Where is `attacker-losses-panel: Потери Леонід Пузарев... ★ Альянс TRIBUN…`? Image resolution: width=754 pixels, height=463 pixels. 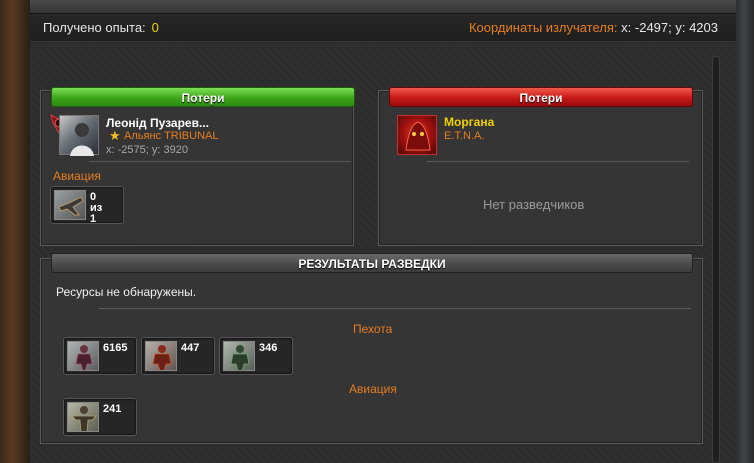 attacker-losses-panel: Потери Леонід Пузарев... ★ Альянс TRIBUN… is located at coordinates (197, 166).